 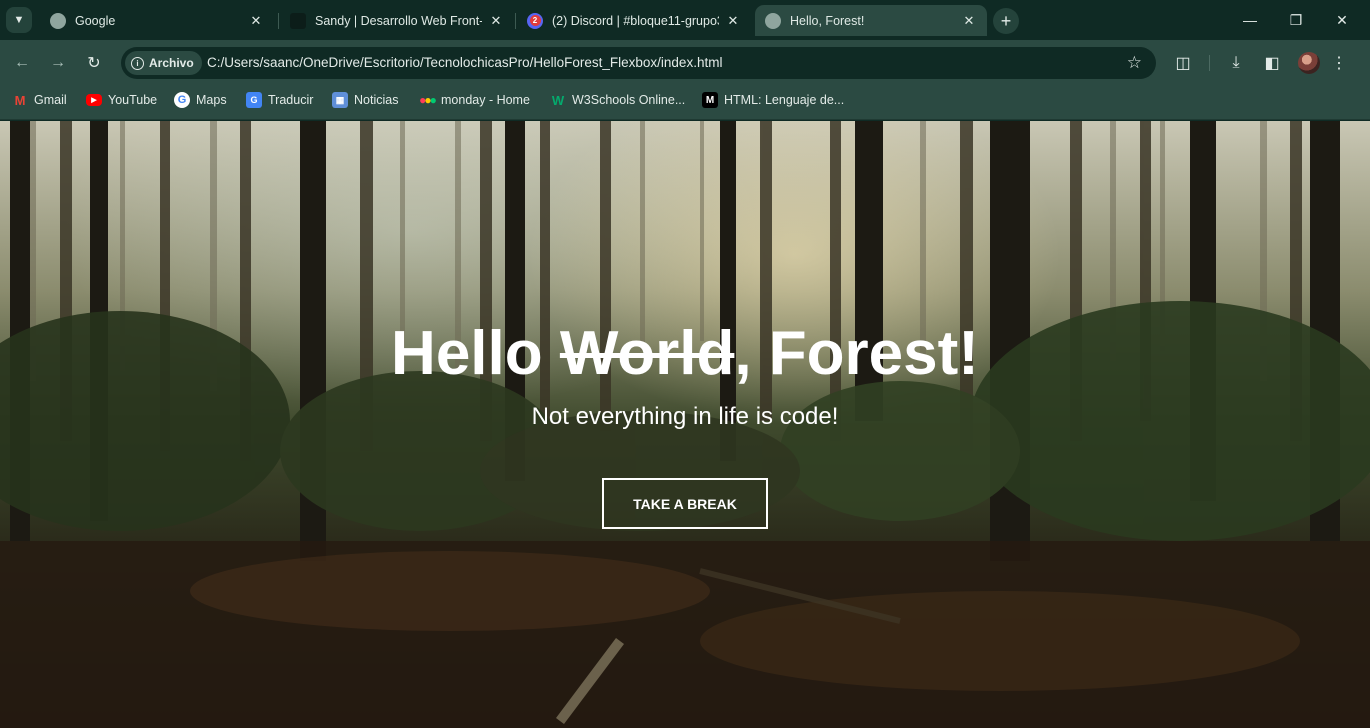 I want to click on w3schools-icon: W, so click(x=558, y=100).